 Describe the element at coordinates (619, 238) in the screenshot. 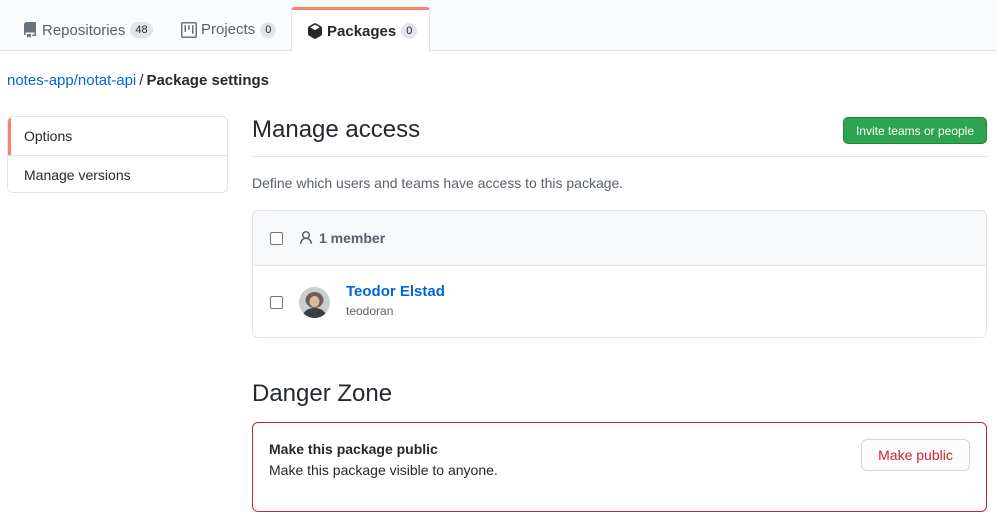

I see `member-list-header: 1 member` at that location.